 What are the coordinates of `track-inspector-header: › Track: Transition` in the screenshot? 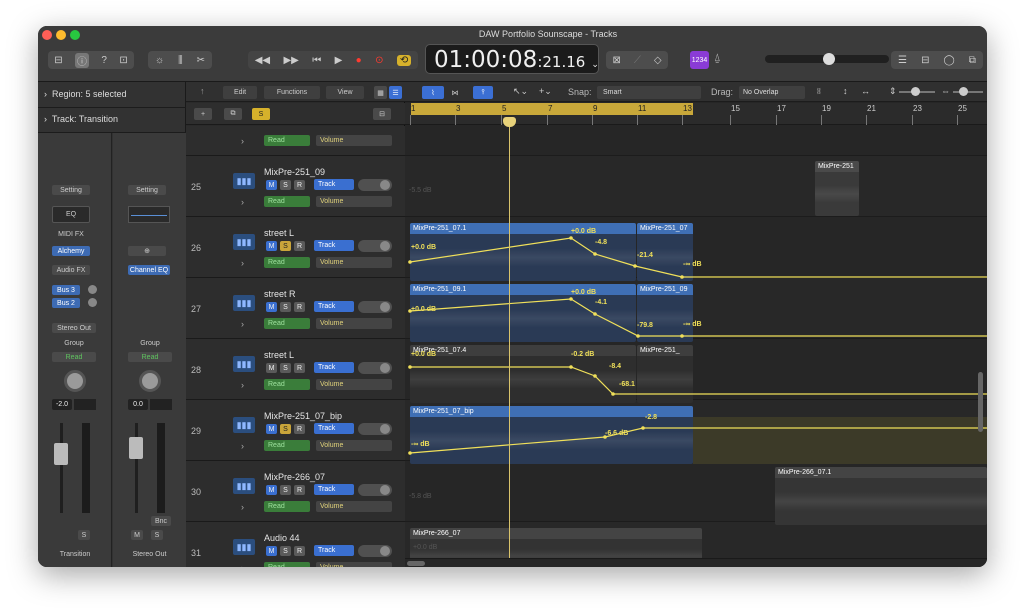 It's located at (81, 119).